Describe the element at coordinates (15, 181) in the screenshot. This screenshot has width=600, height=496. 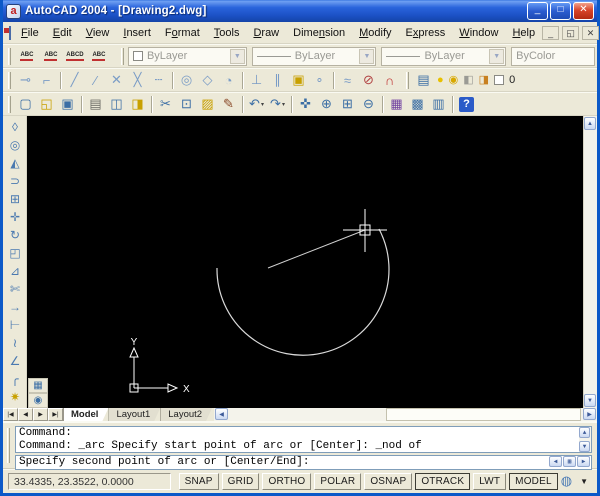
I see `offset-button: ⊃` at that location.